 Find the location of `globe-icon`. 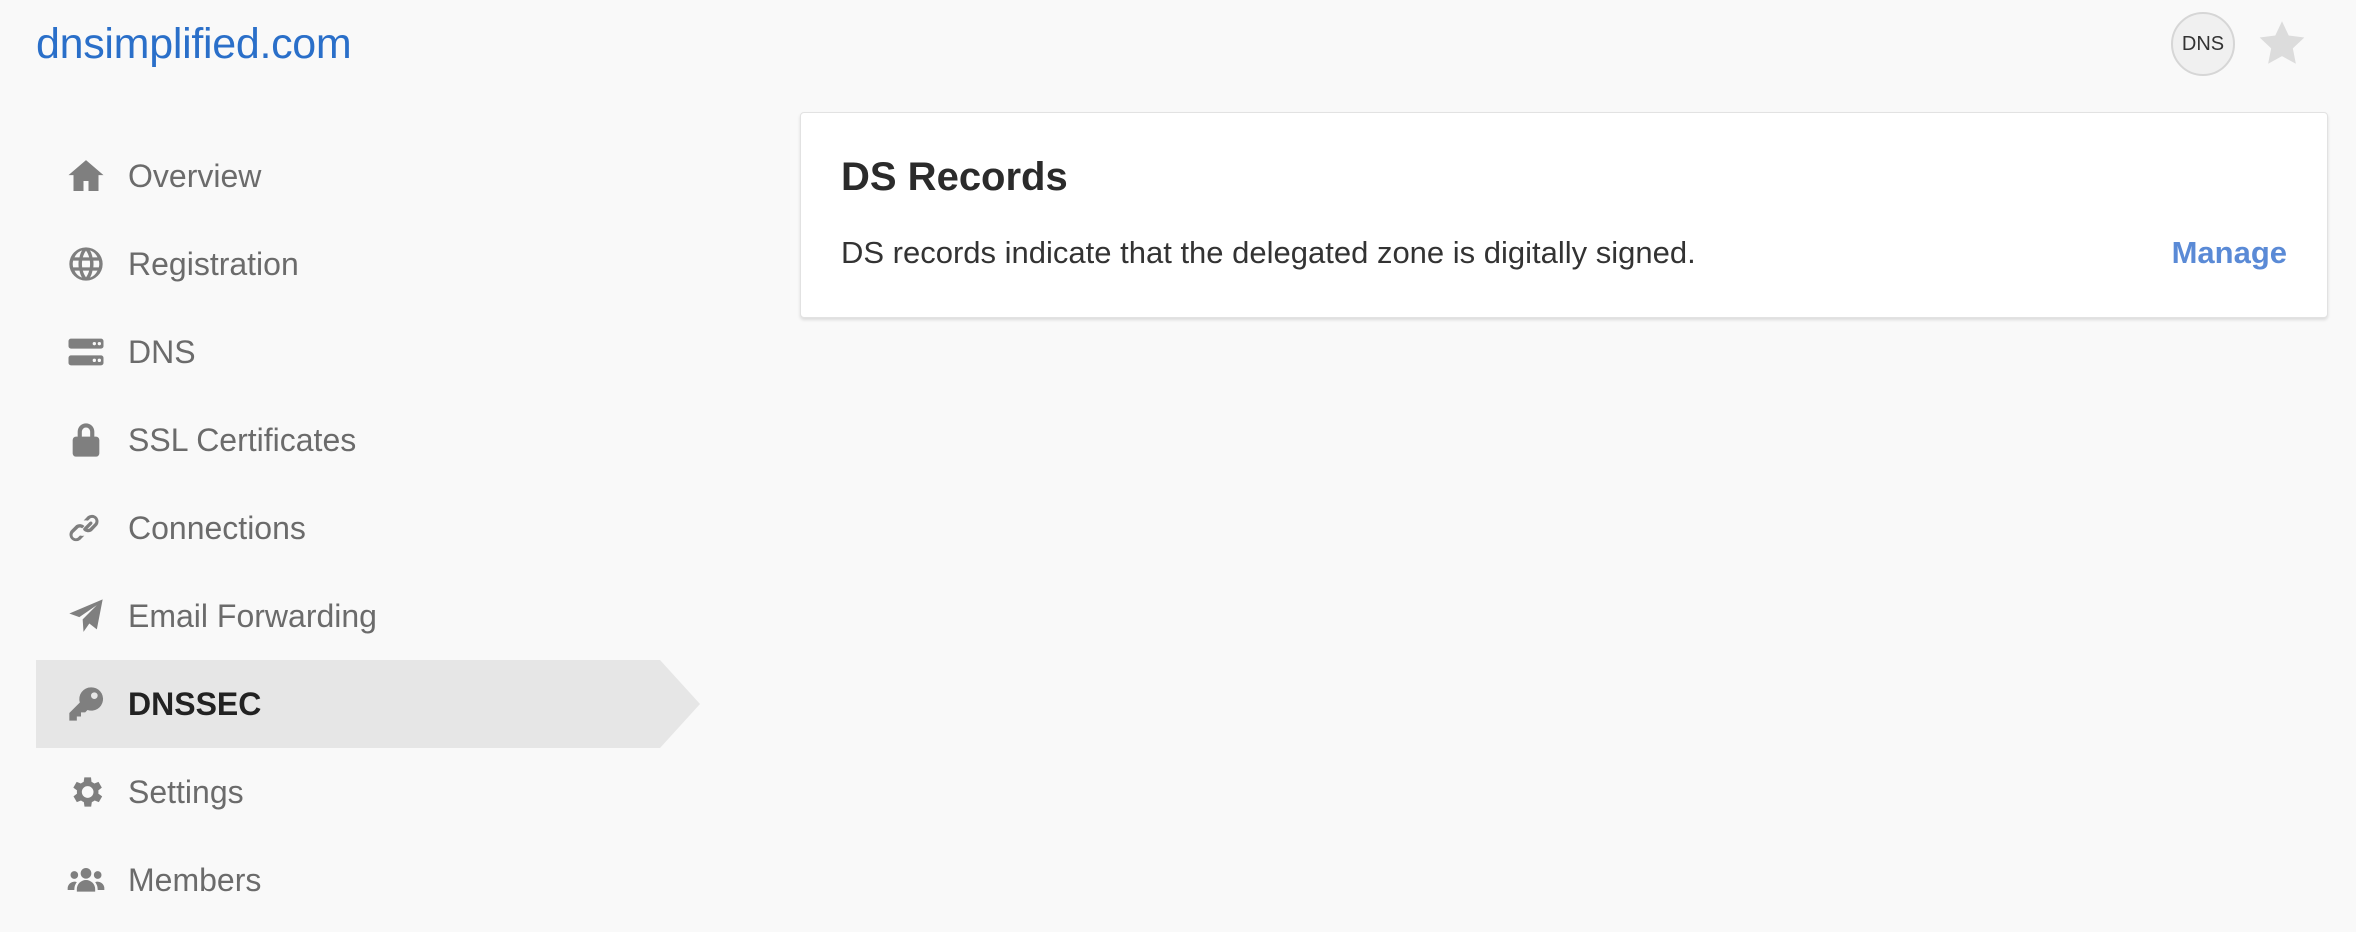

globe-icon is located at coordinates (86, 264).